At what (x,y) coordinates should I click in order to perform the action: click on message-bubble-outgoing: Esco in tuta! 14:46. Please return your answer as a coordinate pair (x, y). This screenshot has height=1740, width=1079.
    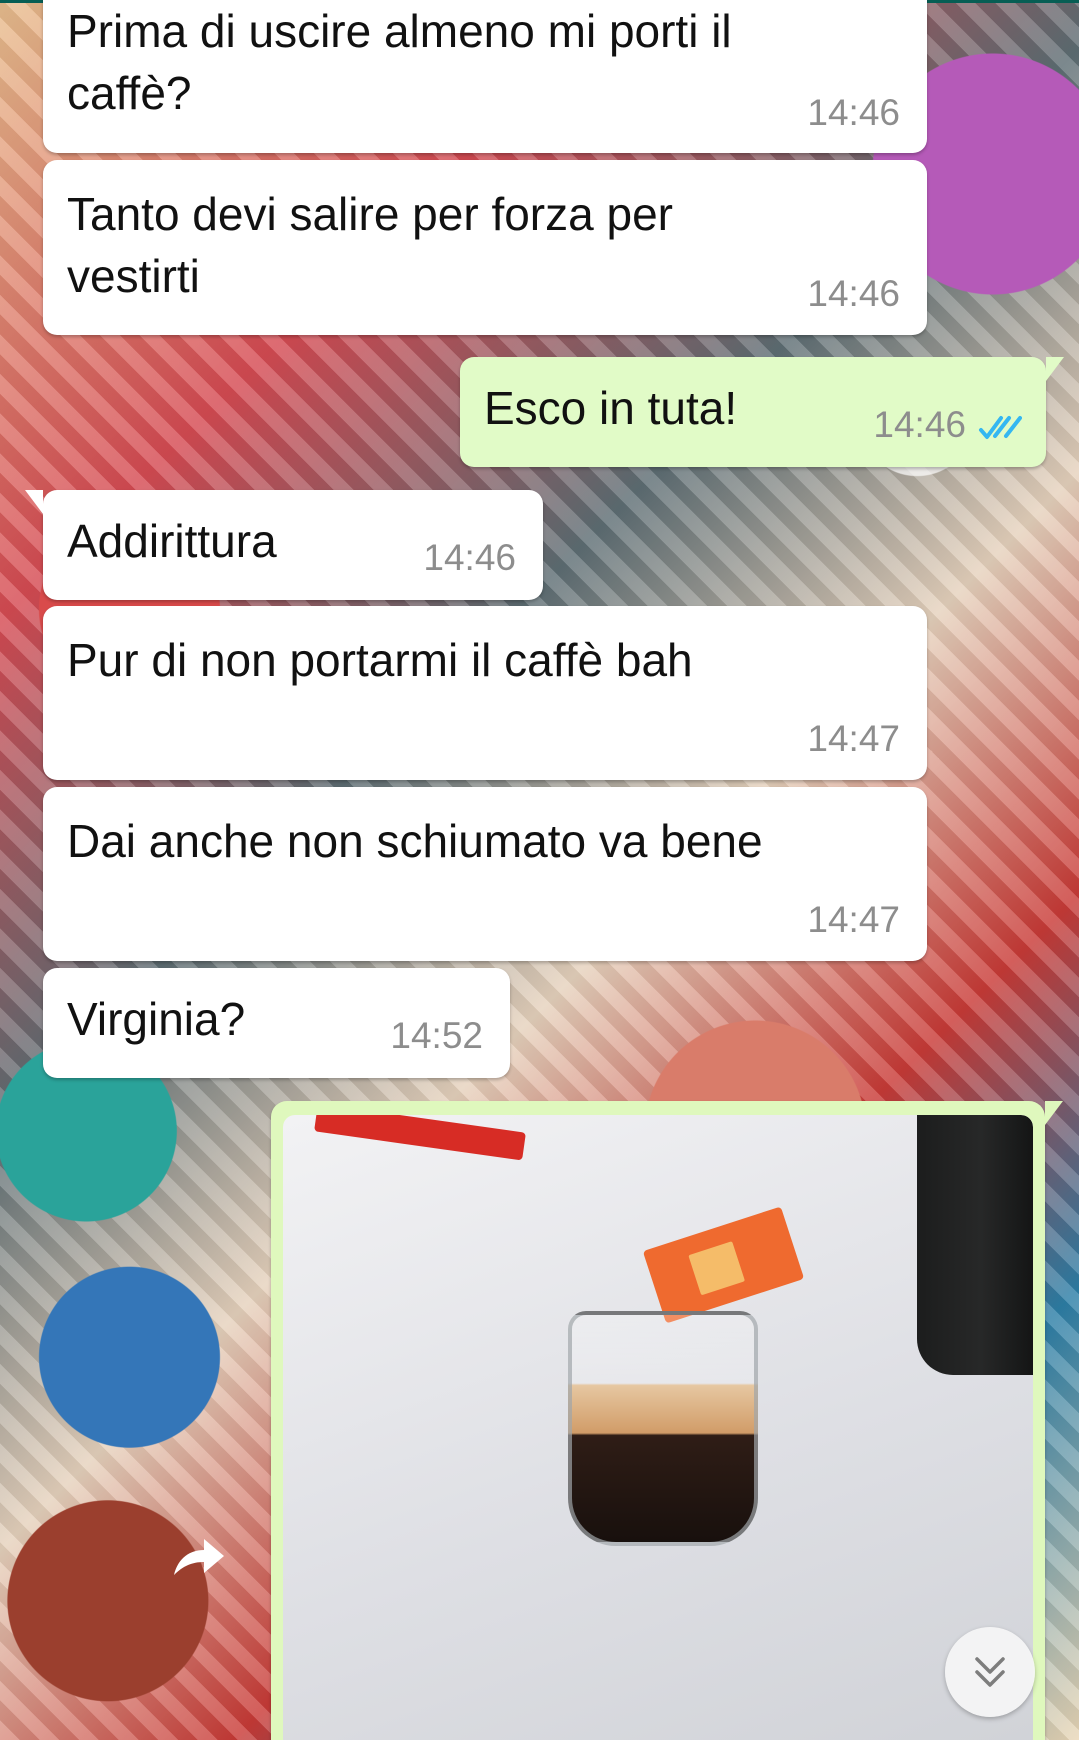
    Looking at the image, I should click on (762, 412).